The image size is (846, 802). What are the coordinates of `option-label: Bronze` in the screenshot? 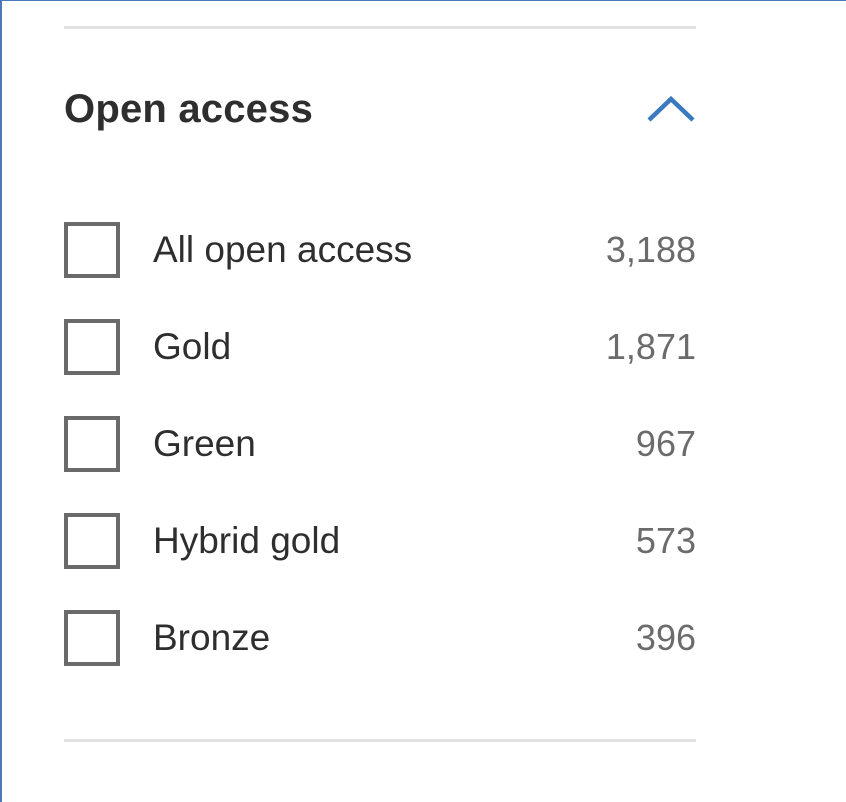 It's located at (212, 637).